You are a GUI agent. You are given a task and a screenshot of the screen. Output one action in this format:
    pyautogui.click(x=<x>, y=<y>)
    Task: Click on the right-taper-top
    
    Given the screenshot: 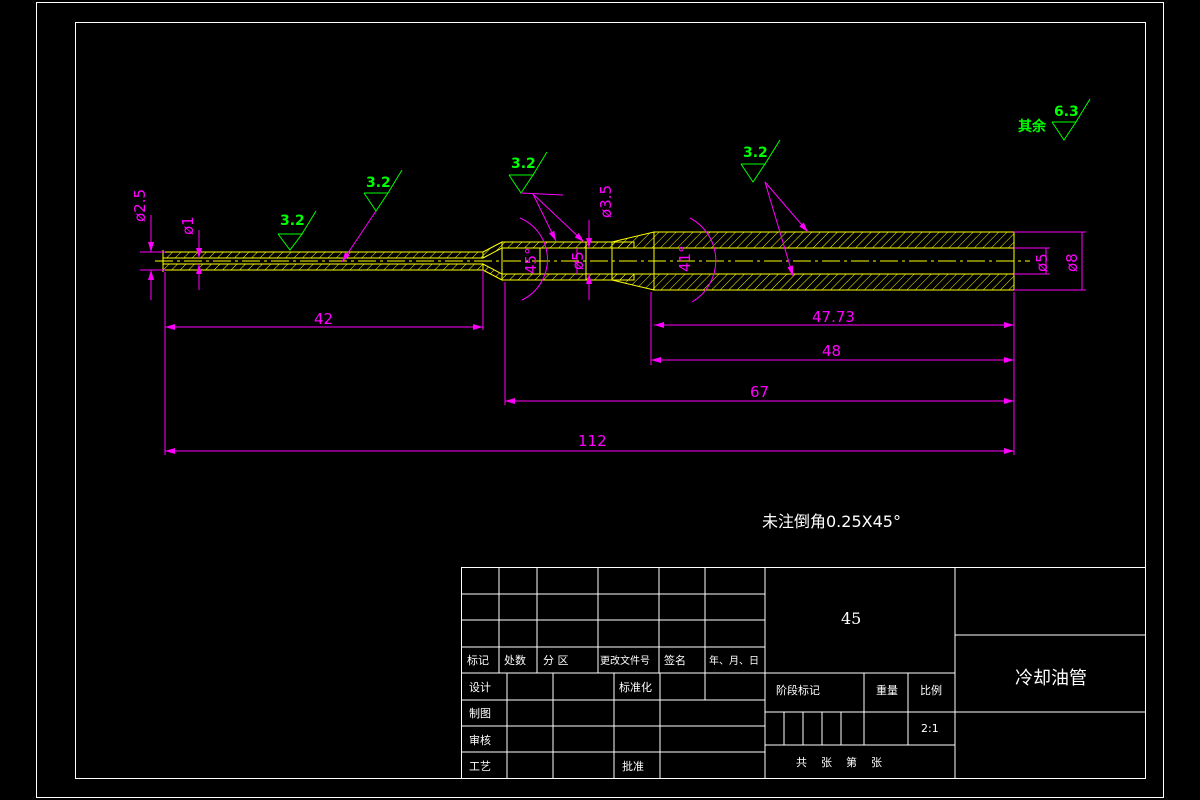 What is the action you would take?
    pyautogui.click(x=633, y=240)
    